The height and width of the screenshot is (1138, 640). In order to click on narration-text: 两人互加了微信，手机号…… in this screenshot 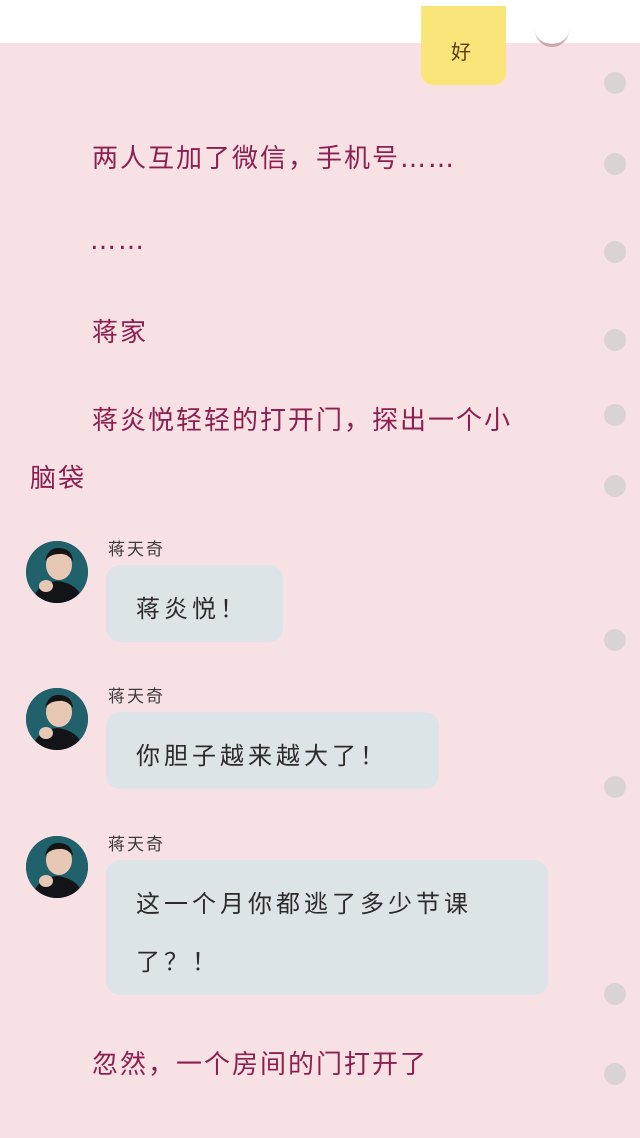, I will do `click(274, 159)`.